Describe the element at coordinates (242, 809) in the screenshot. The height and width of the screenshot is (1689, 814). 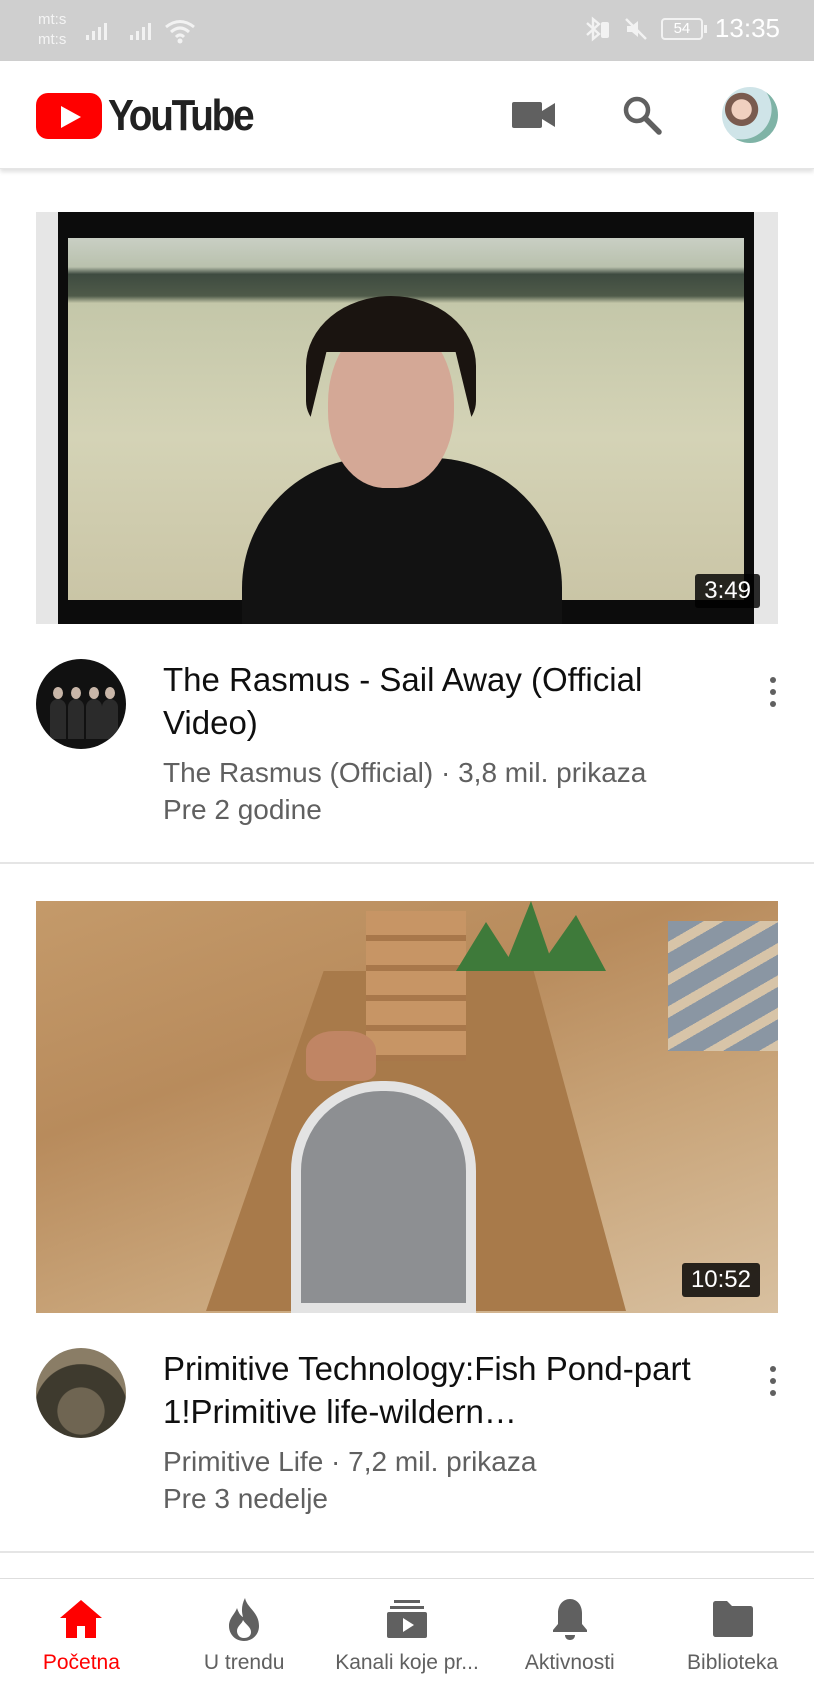
I see `video-age: Pre 2 godine` at that location.